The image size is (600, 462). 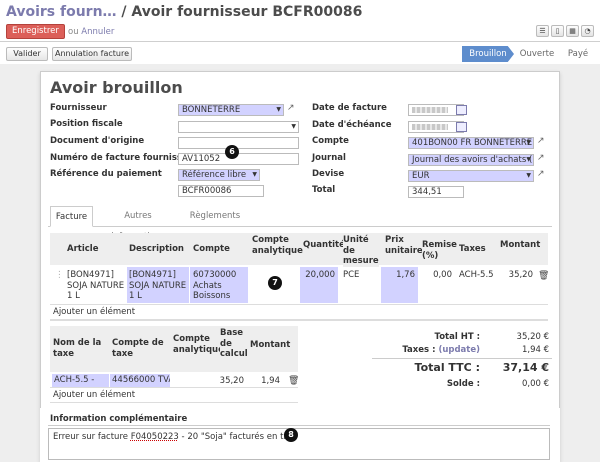 What do you see at coordinates (215, 216) in the screenshot?
I see `tab-payments: Règlements` at bounding box center [215, 216].